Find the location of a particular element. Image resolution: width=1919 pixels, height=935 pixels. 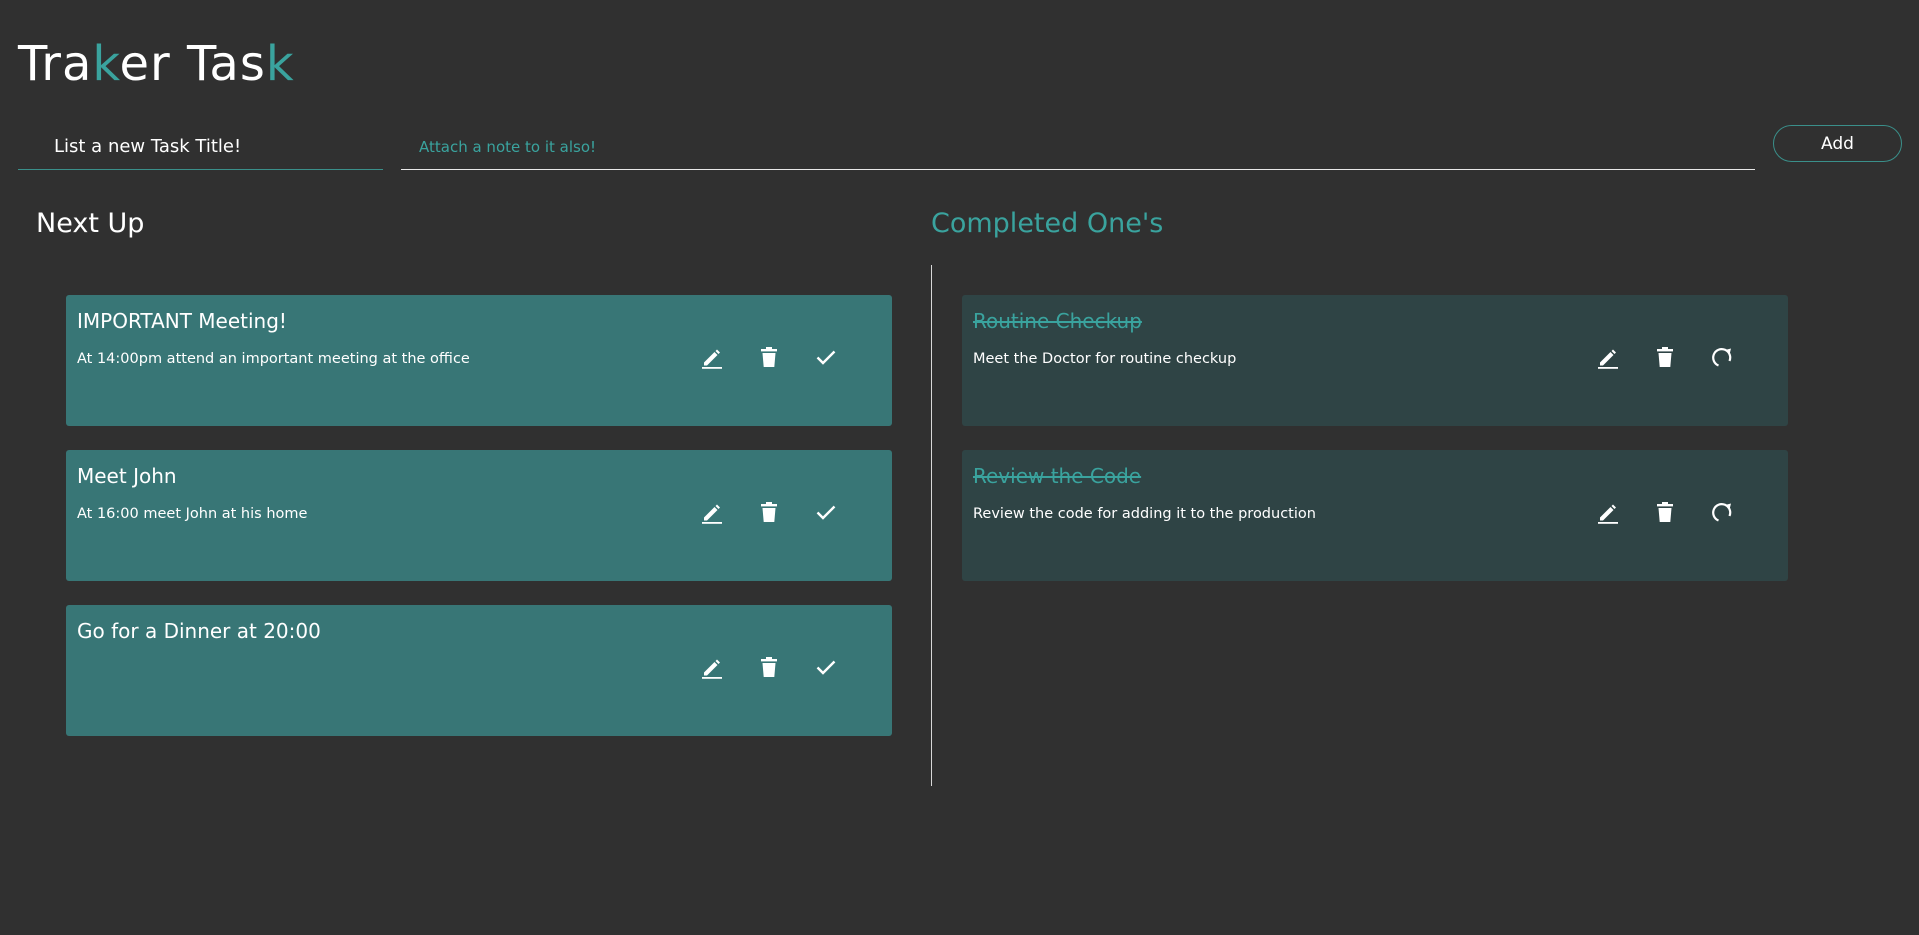

task-title: Go for a Dinner at 20:00 is located at coordinates (199, 631).